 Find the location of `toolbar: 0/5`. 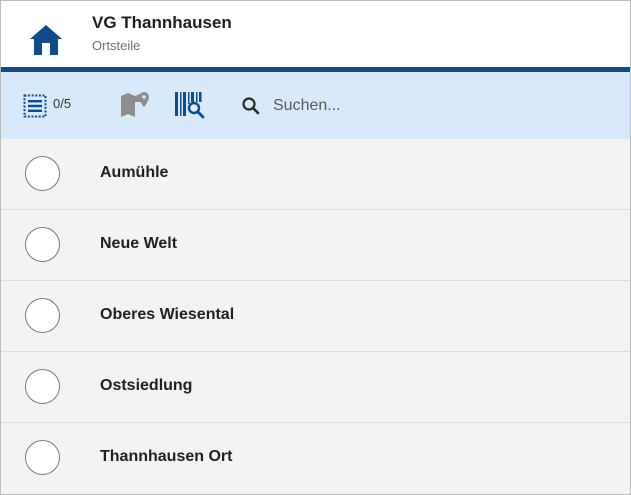

toolbar: 0/5 is located at coordinates (315, 105).